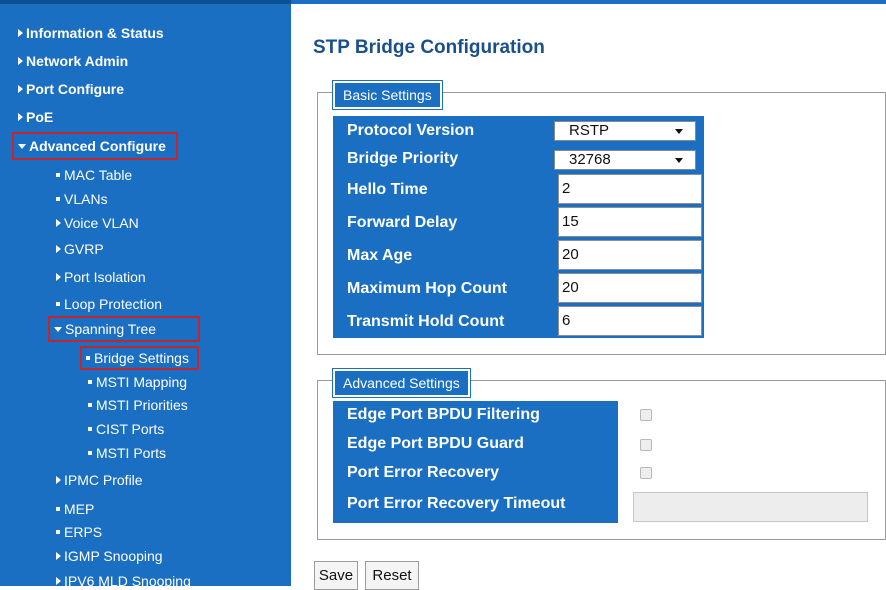 The height and width of the screenshot is (590, 886). What do you see at coordinates (131, 453) in the screenshot?
I see `sidebar-item-label: MSTI Ports` at bounding box center [131, 453].